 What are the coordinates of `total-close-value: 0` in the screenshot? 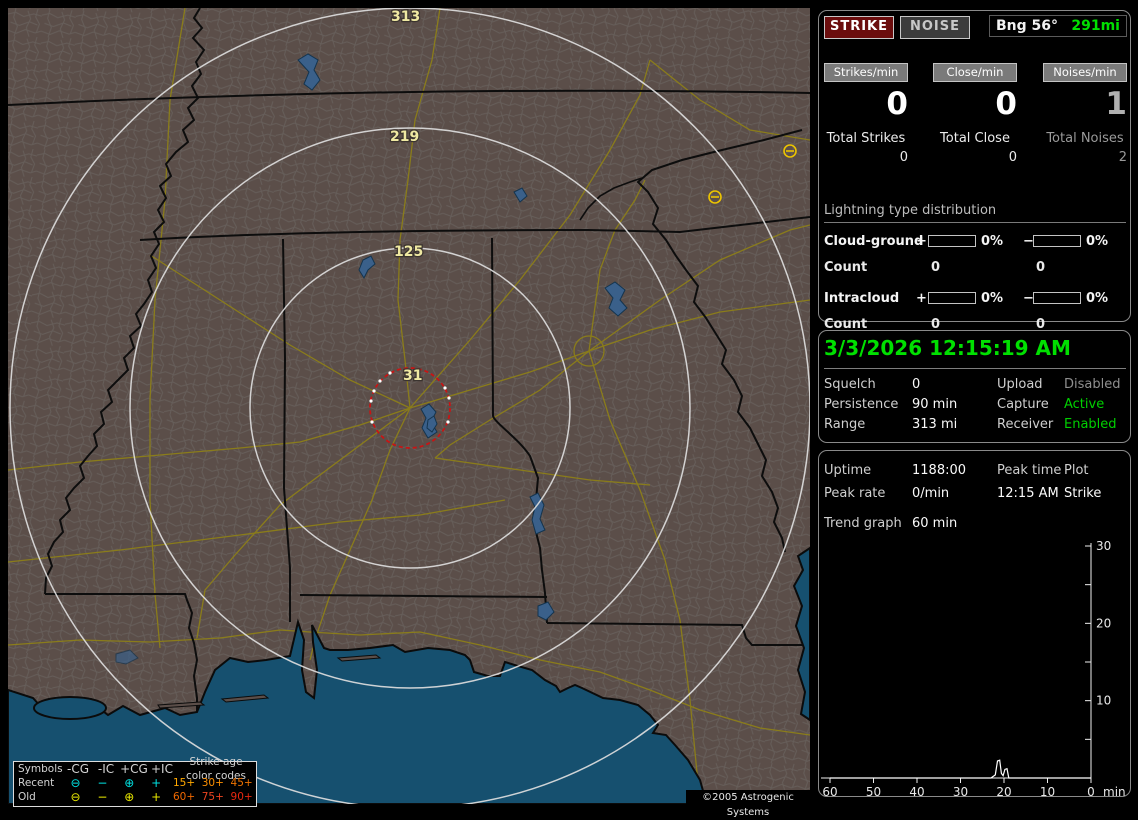 It's located at (1012, 157).